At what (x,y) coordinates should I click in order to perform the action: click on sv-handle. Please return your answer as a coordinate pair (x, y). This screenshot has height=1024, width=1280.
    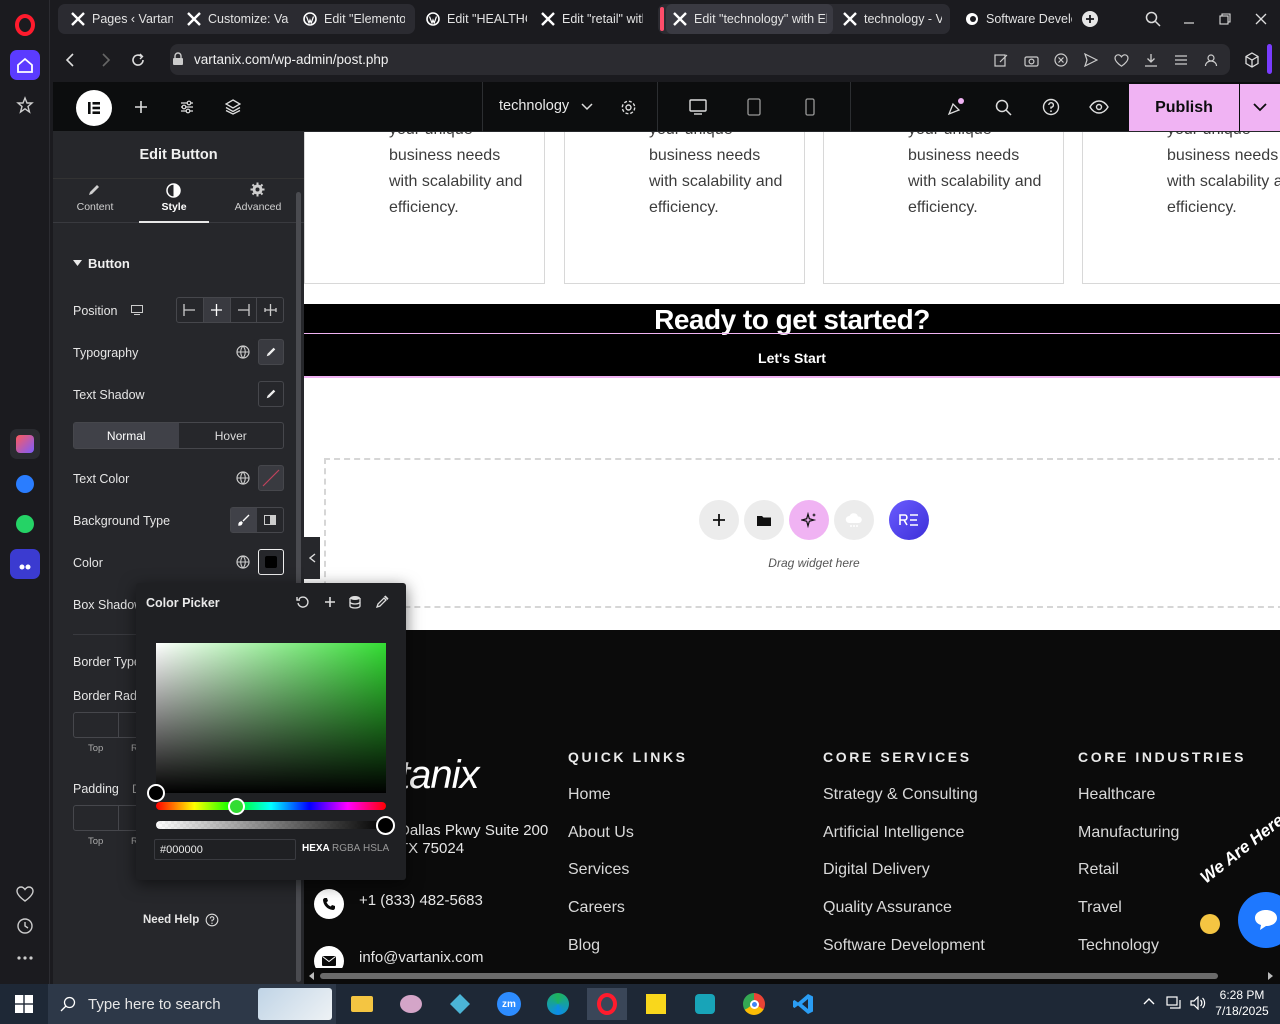
    Looking at the image, I should click on (156, 793).